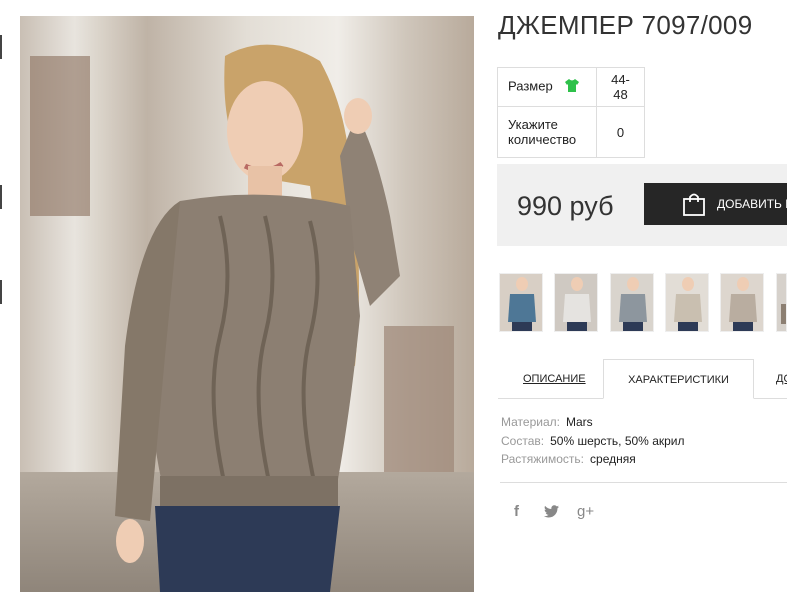 The width and height of the screenshot is (787, 592). What do you see at coordinates (617, 441) in the screenshot?
I see `char-value: 50% шерсть, 50% акрил` at bounding box center [617, 441].